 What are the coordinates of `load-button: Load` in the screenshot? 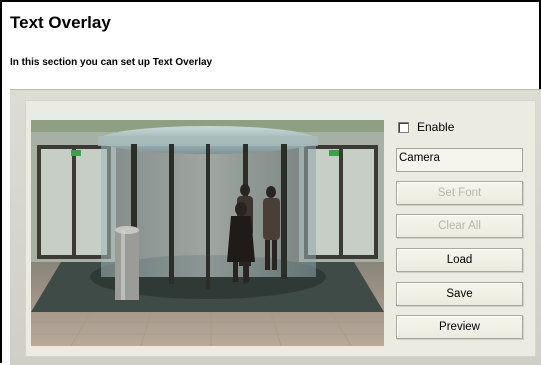 It's located at (459, 260).